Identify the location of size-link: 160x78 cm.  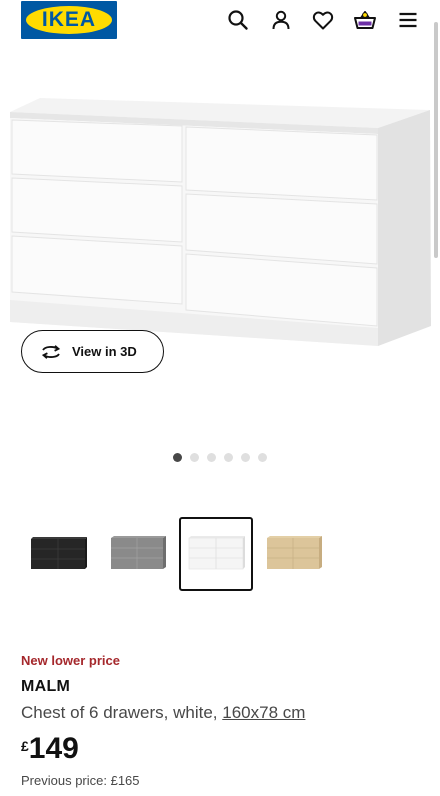
(263, 712).